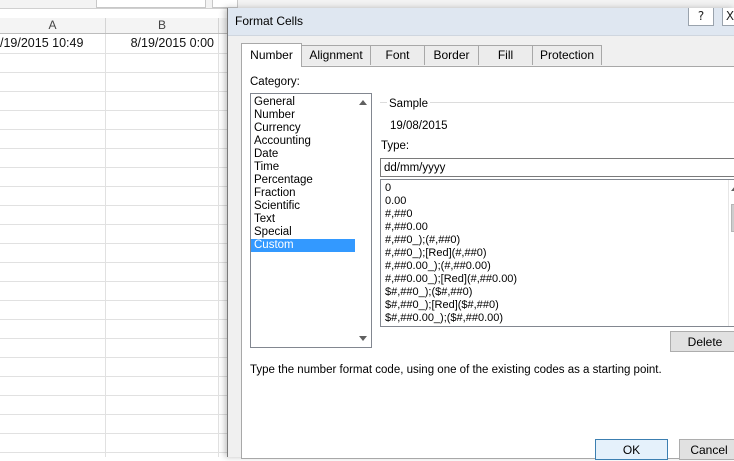 This screenshot has width=734, height=461. What do you see at coordinates (702, 341) in the screenshot?
I see `delete-button: Delete` at bounding box center [702, 341].